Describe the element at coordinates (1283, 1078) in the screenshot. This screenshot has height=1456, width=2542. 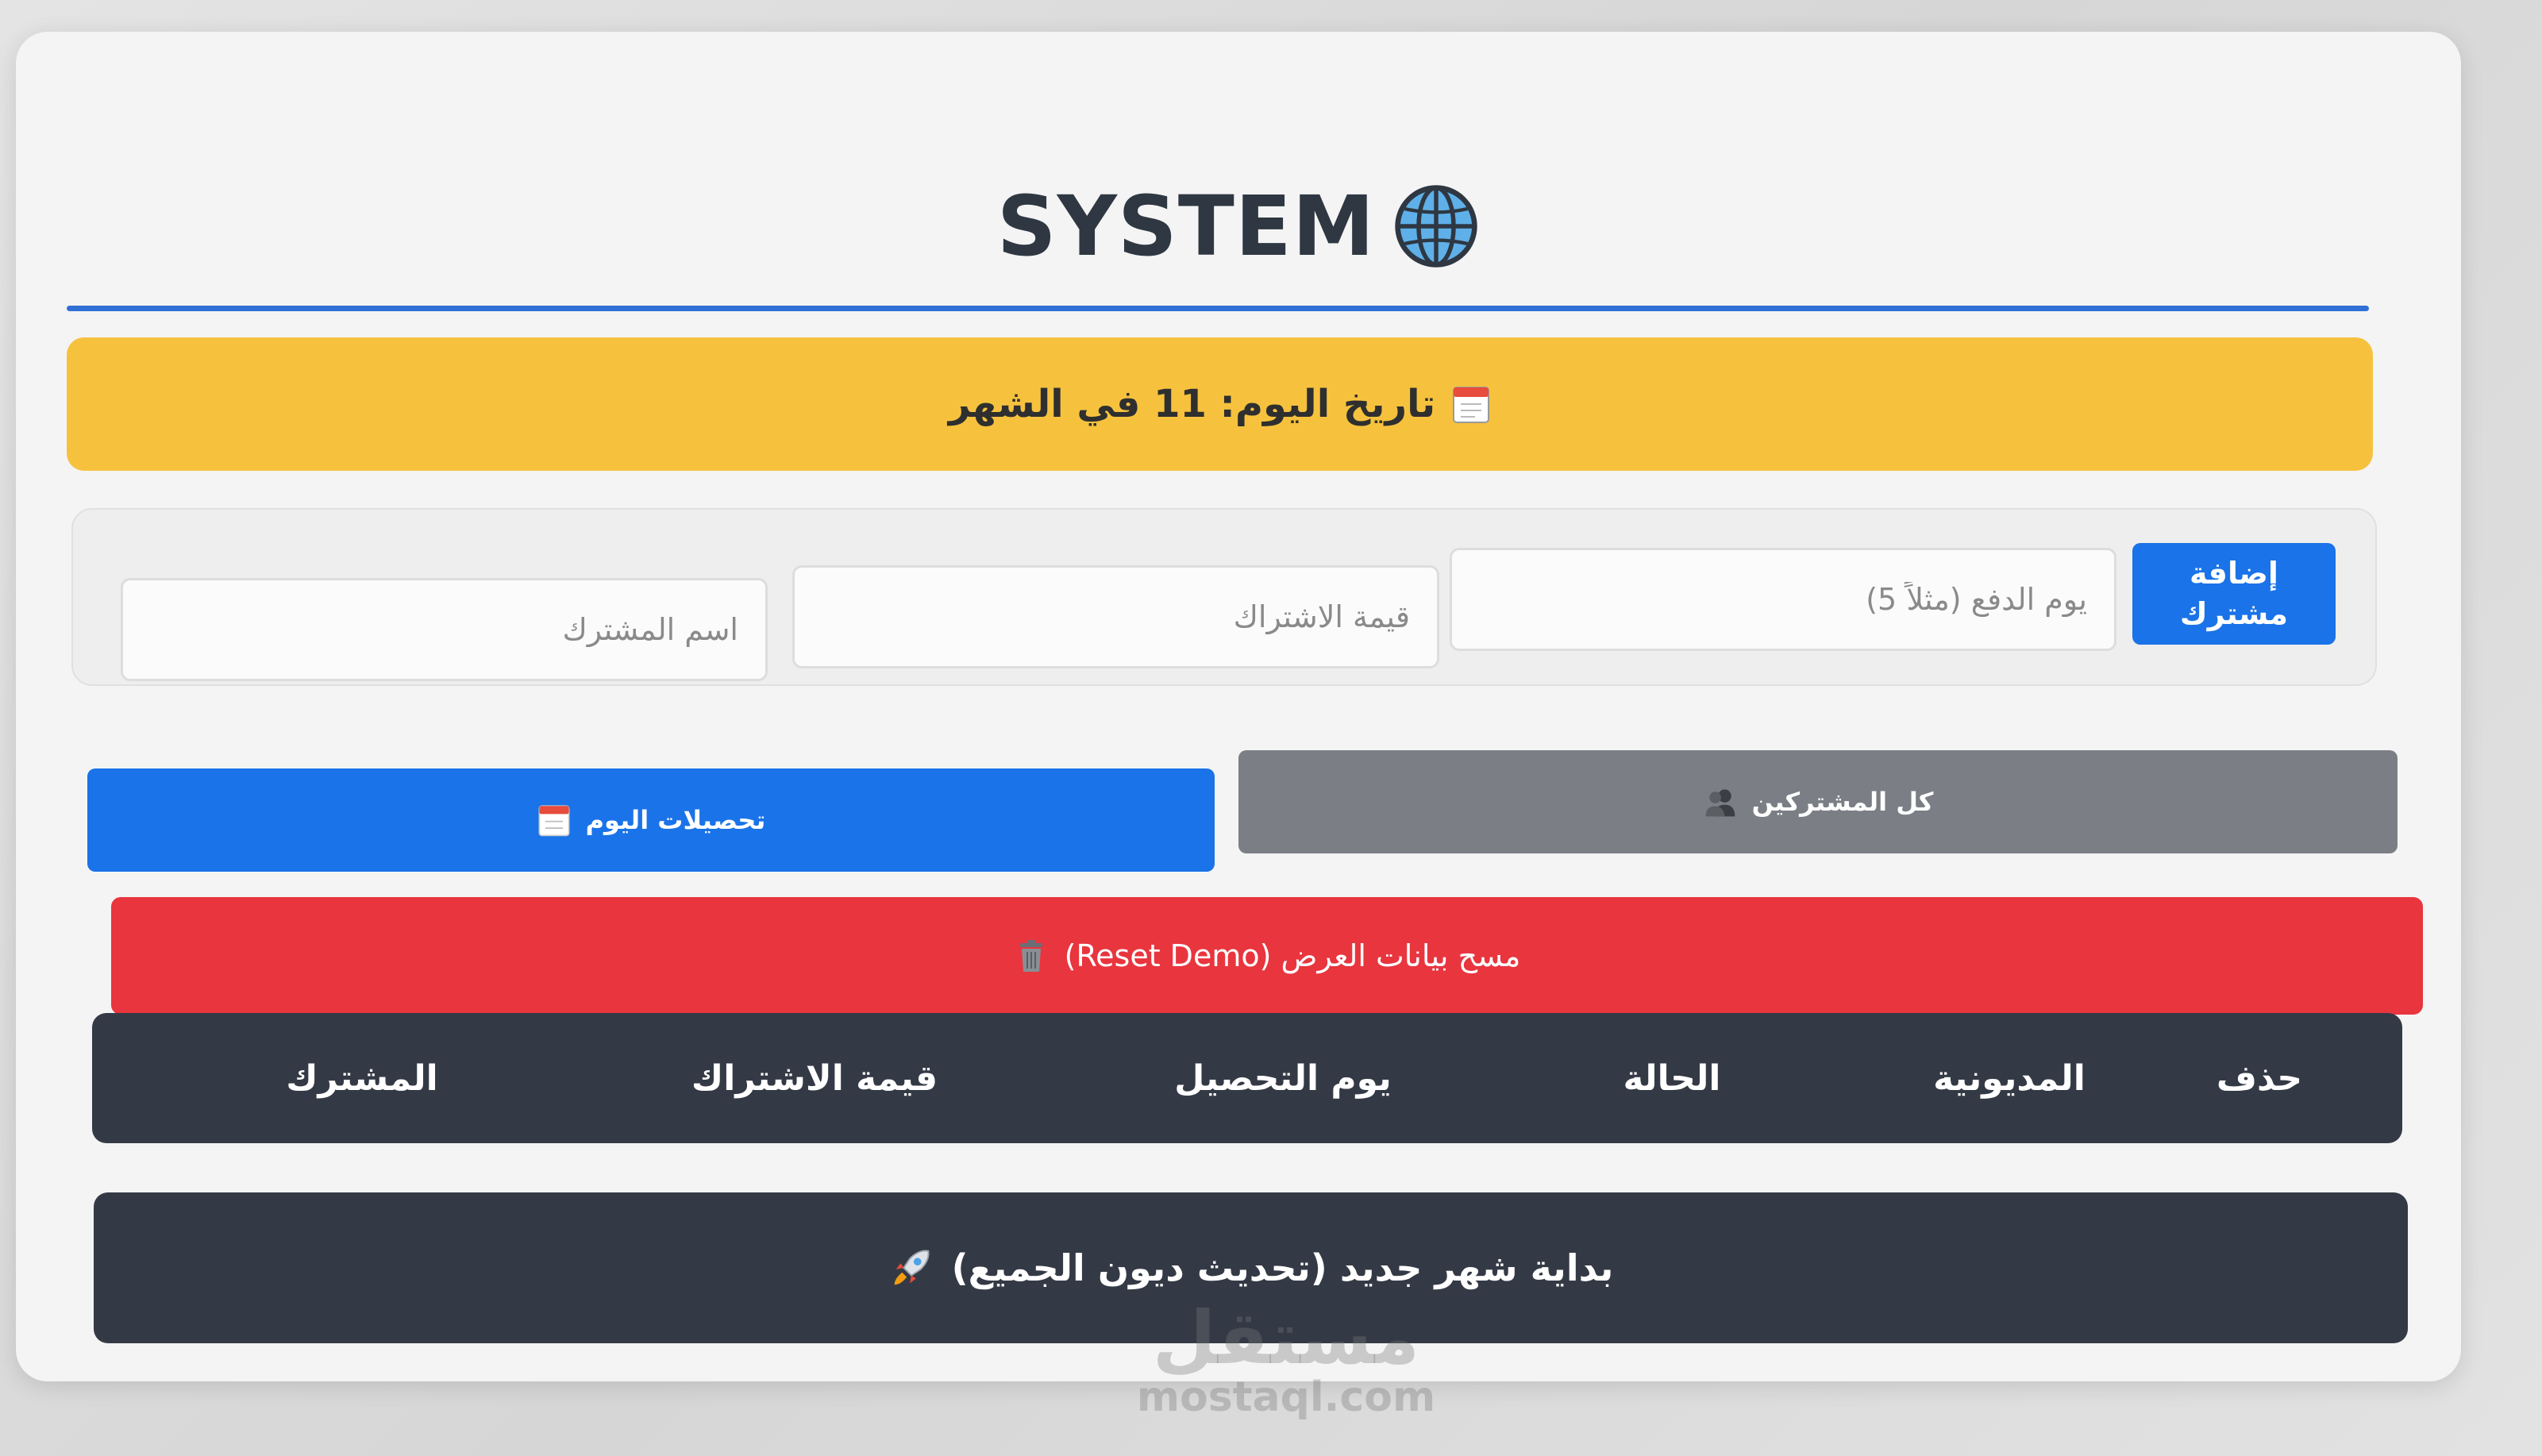
I see `column-header-collection-day: يوم التحصيل` at that location.